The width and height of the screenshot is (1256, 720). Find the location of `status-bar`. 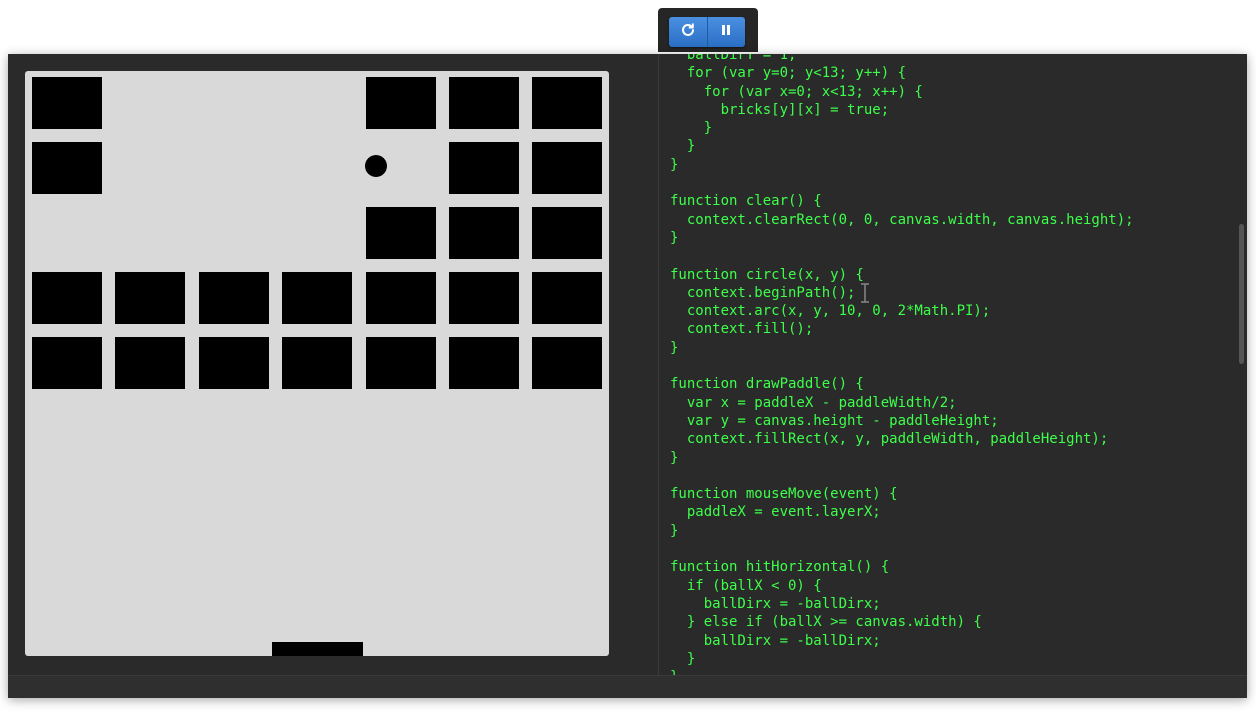

status-bar is located at coordinates (627, 686).